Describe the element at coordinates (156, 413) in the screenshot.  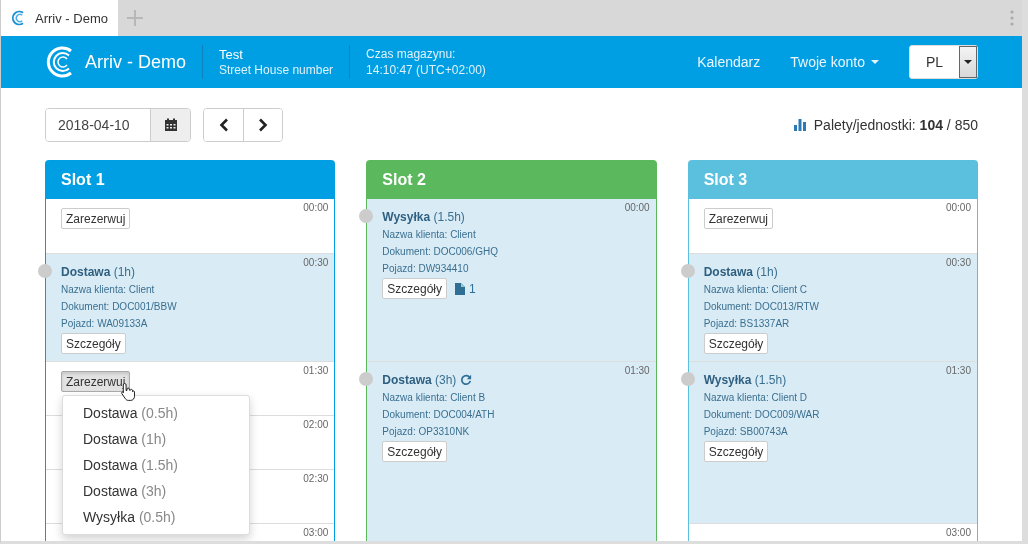
I see `menu-item: Dostawa (0.5h)` at that location.